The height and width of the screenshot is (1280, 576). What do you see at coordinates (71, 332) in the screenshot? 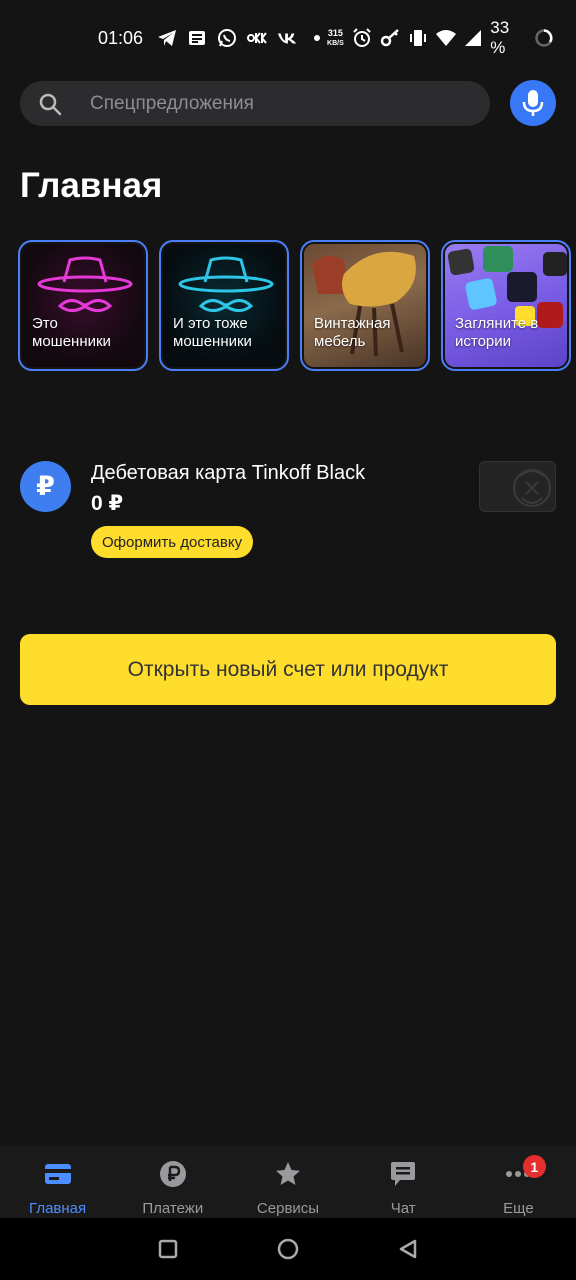
I see `story-label: Это мошенники` at bounding box center [71, 332].